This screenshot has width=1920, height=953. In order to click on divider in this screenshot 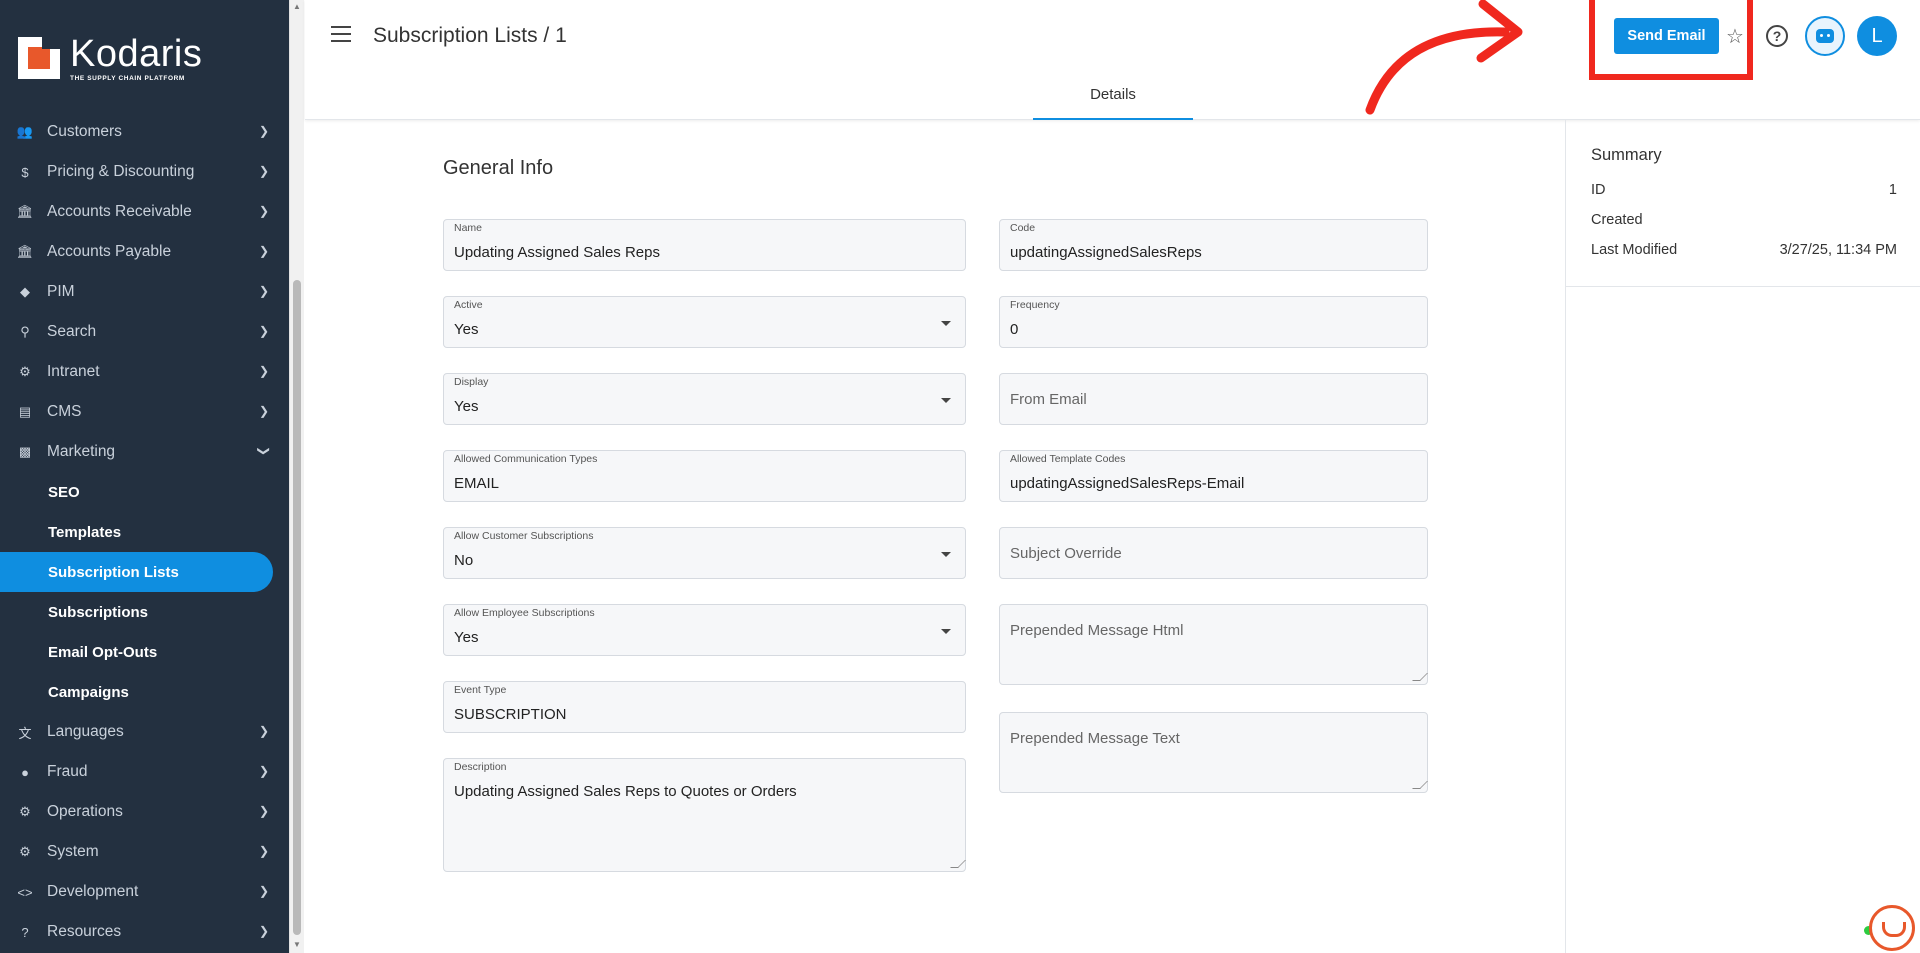, I will do `click(1743, 286)`.